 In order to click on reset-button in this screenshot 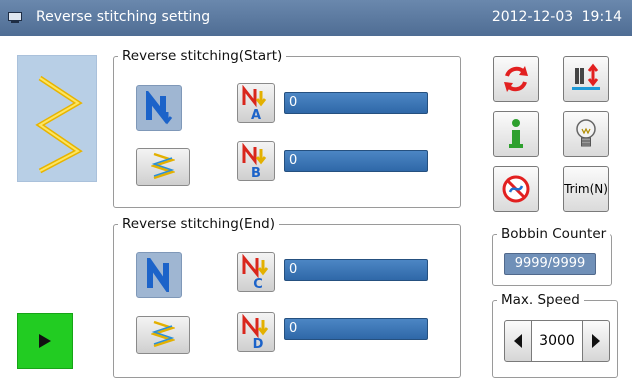, I will do `click(516, 79)`.